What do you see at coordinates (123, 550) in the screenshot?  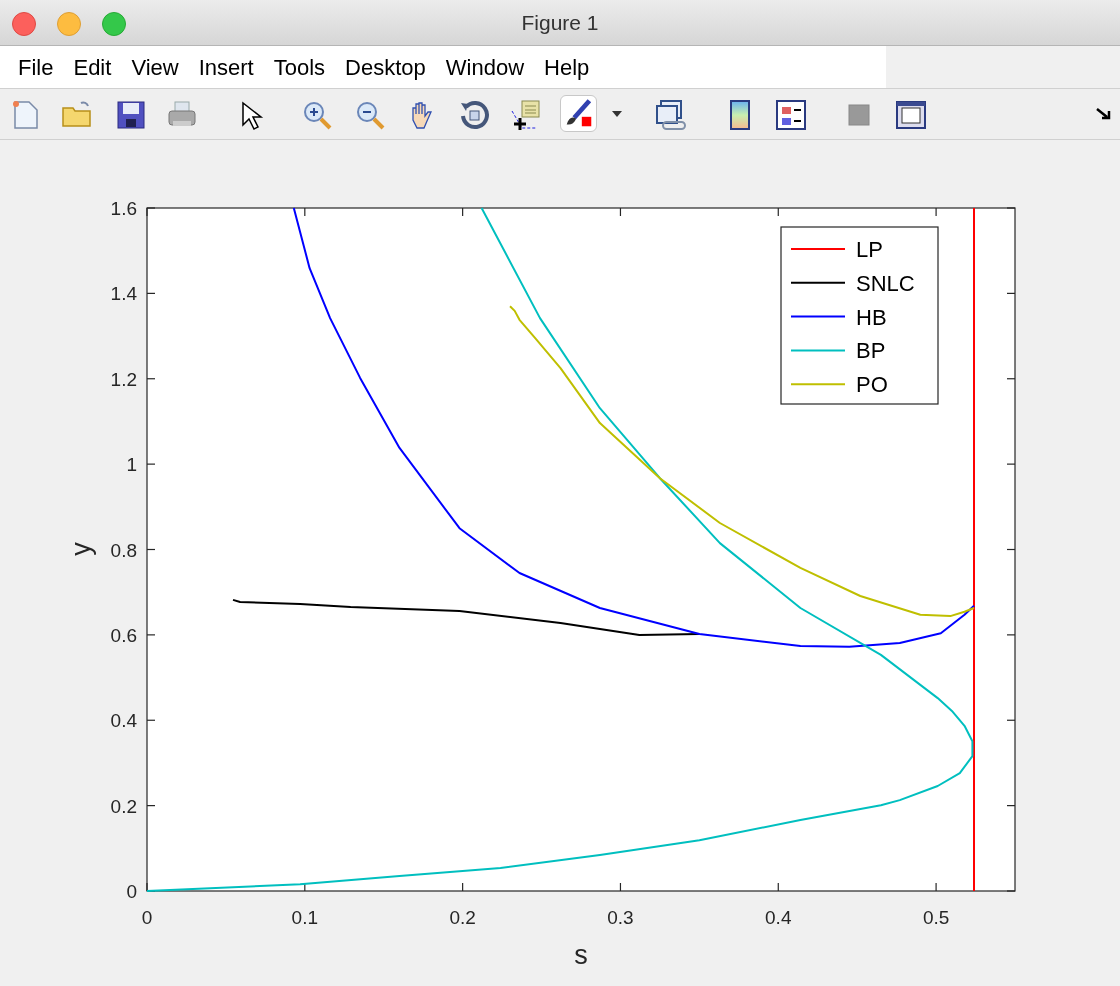 I see `tick-label: 0.8` at bounding box center [123, 550].